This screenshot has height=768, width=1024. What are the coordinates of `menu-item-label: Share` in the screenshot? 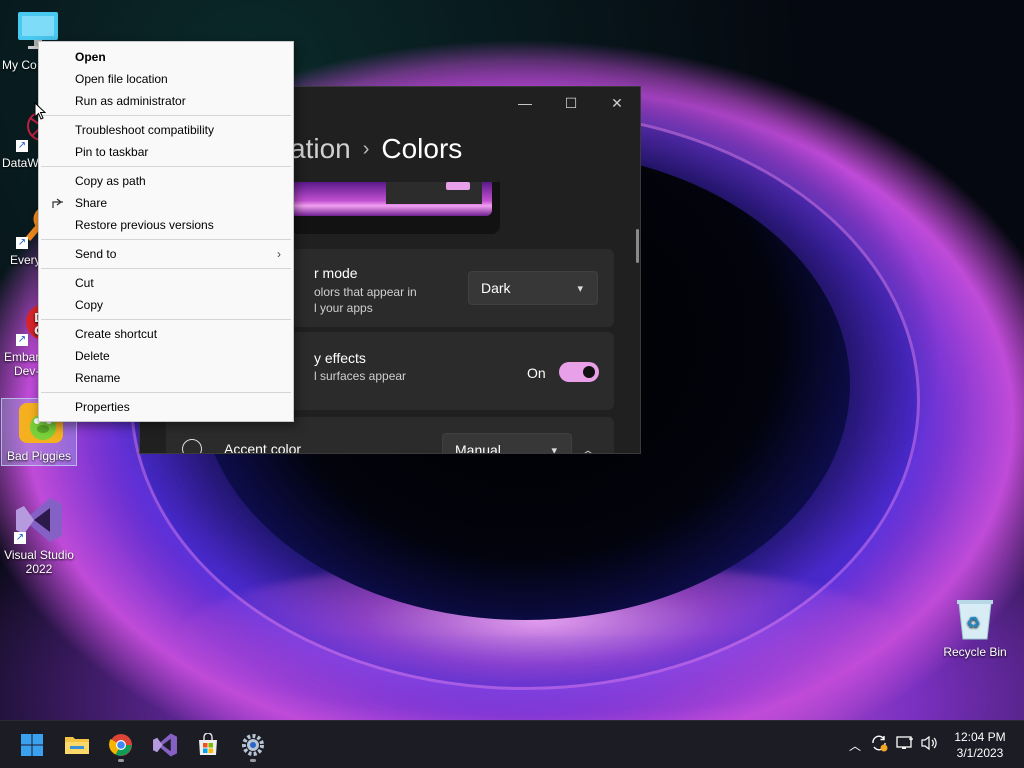 It's located at (91, 203).